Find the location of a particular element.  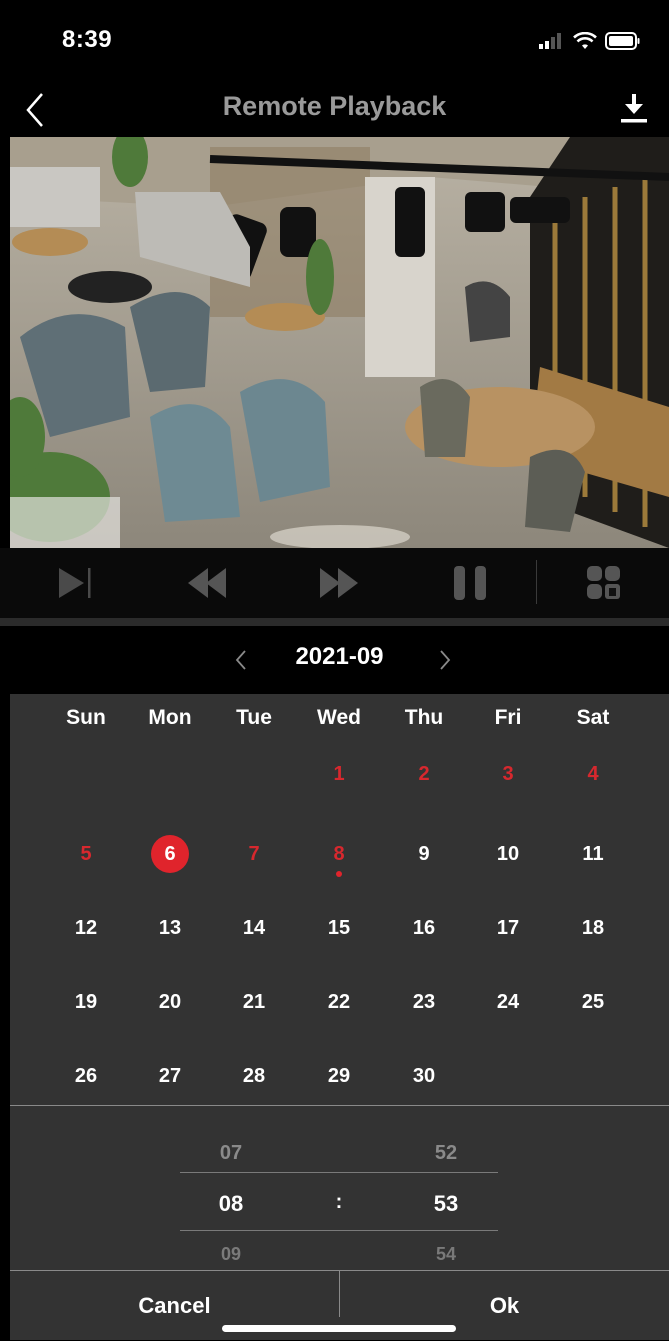

home-indicator is located at coordinates (339, 1328).